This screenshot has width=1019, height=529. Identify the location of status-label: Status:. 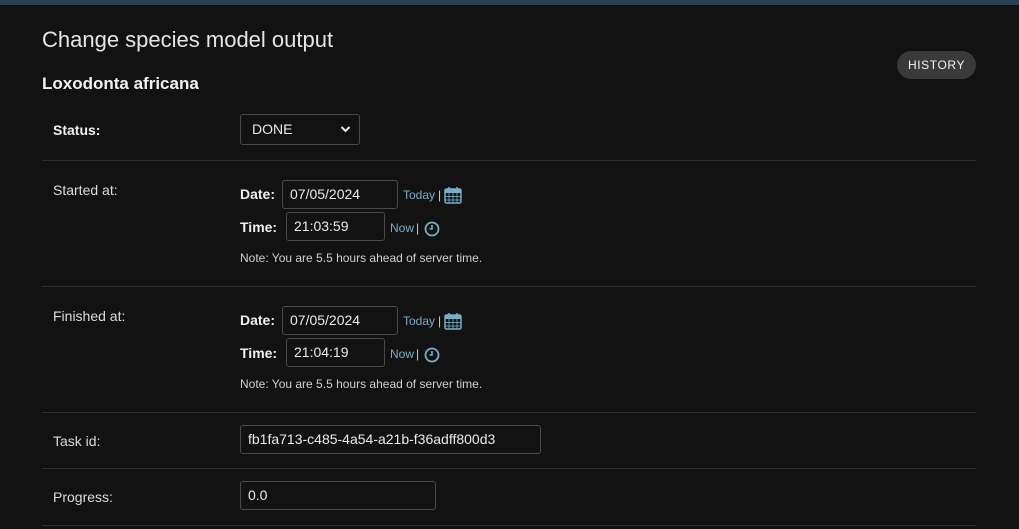
(77, 130).